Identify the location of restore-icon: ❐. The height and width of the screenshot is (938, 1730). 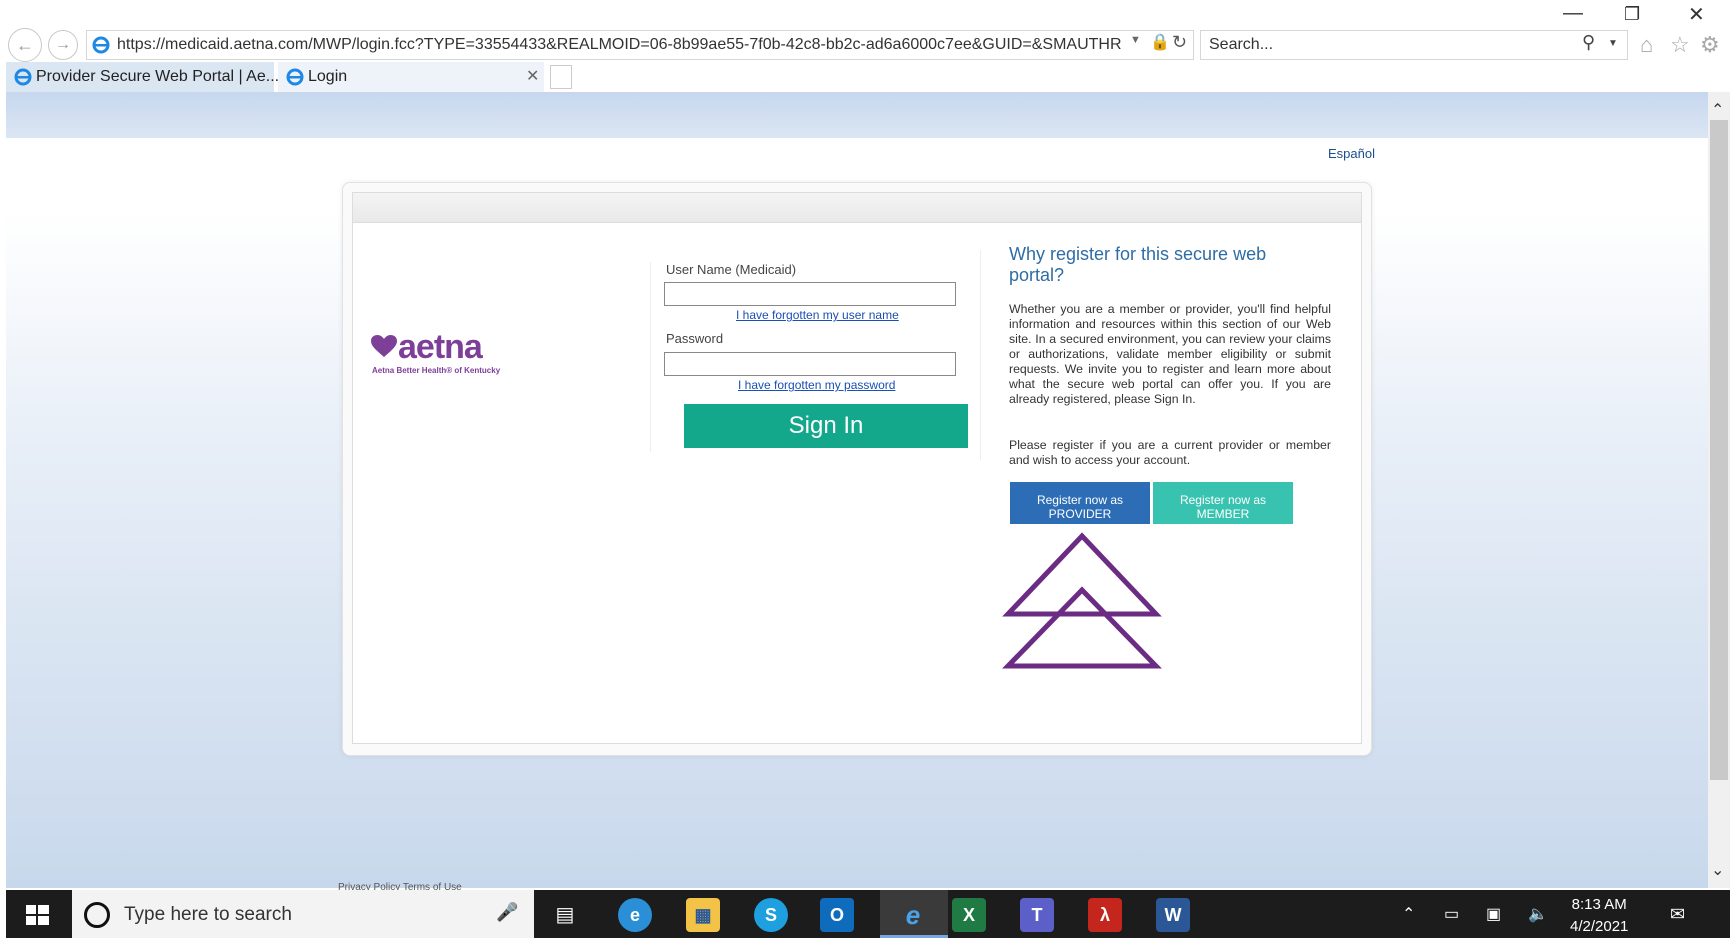
(1632, 14).